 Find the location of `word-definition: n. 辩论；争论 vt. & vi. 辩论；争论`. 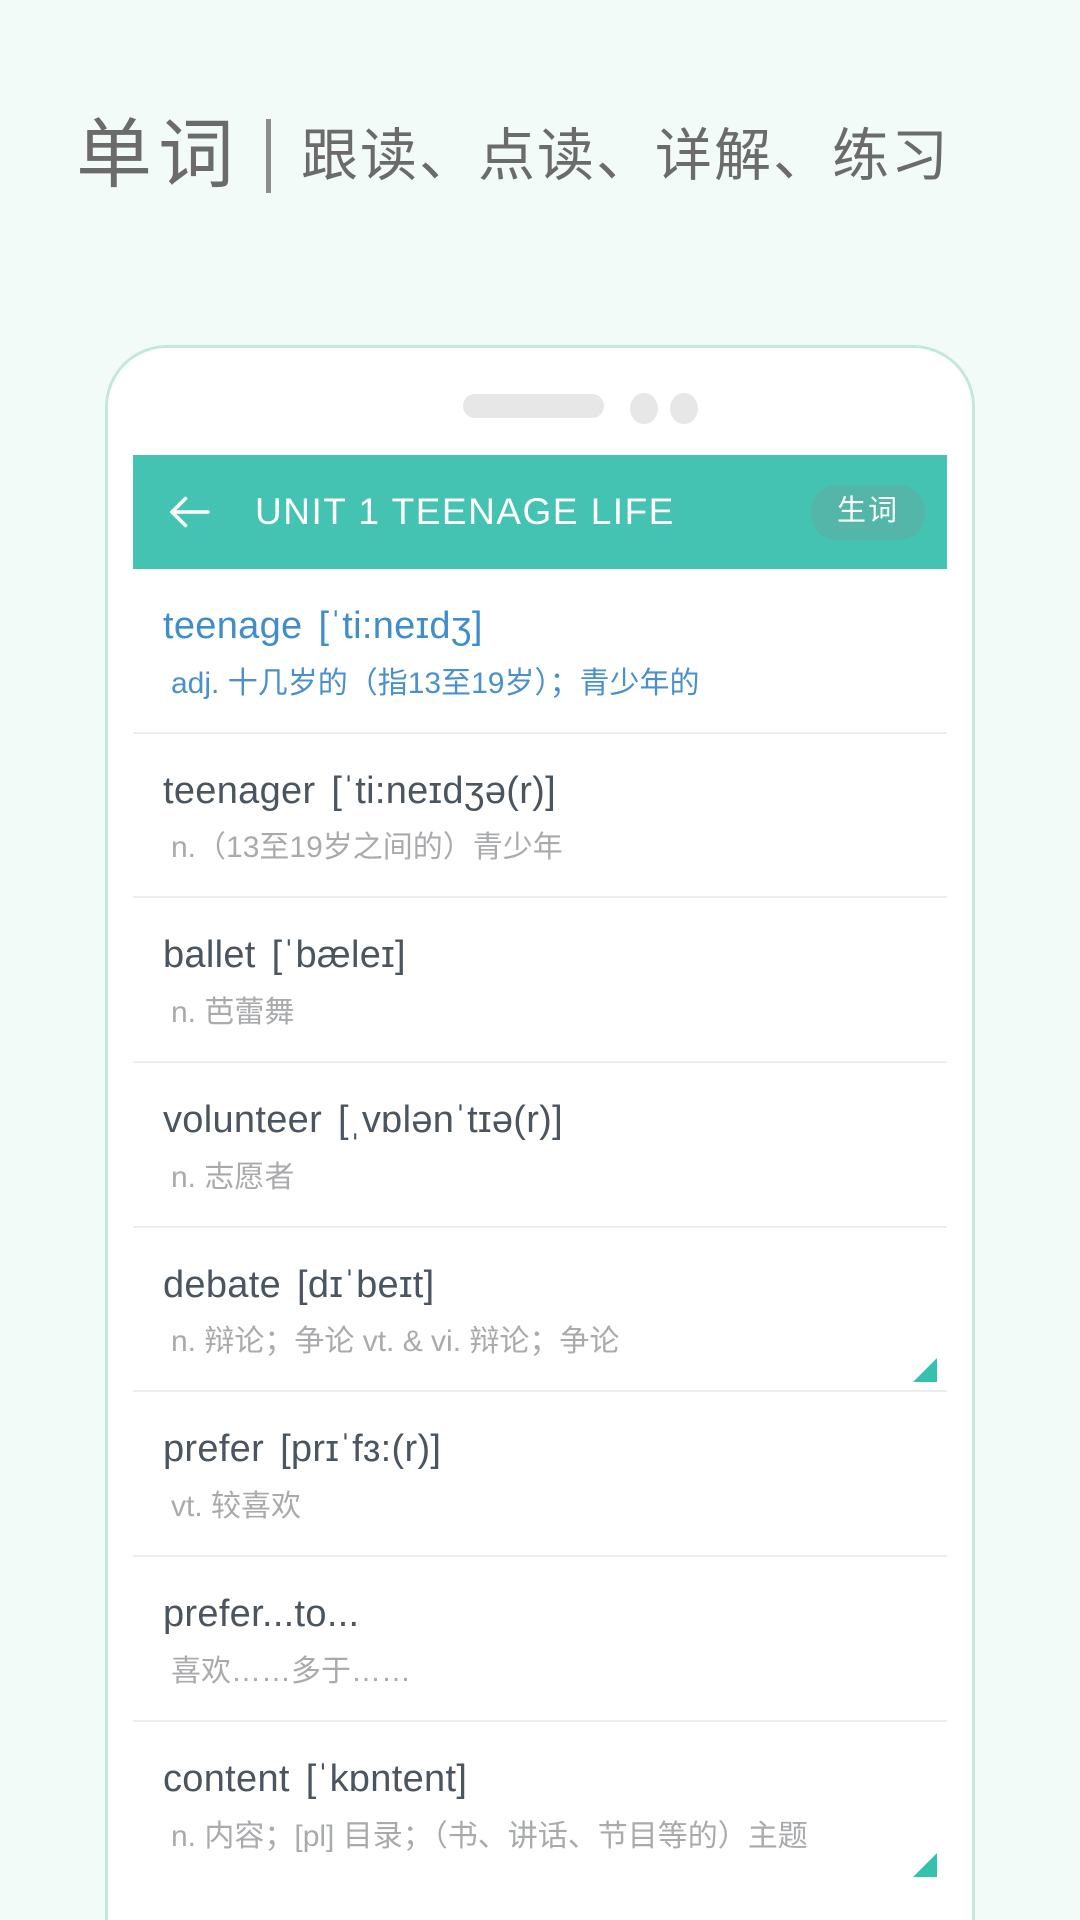

word-definition: n. 辩论；争论 vt. & vi. 辩论；争论 is located at coordinates (395, 1342).